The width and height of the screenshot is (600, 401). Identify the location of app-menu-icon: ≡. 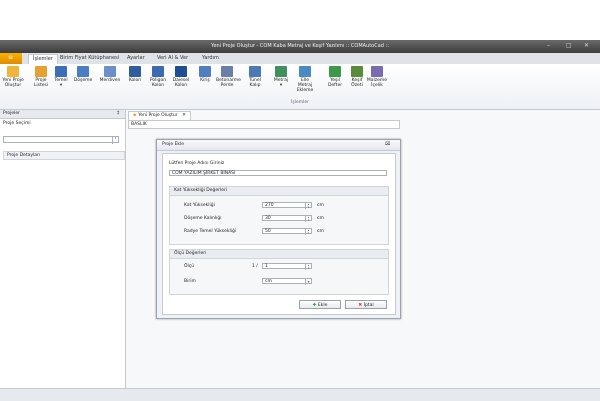
(11, 57).